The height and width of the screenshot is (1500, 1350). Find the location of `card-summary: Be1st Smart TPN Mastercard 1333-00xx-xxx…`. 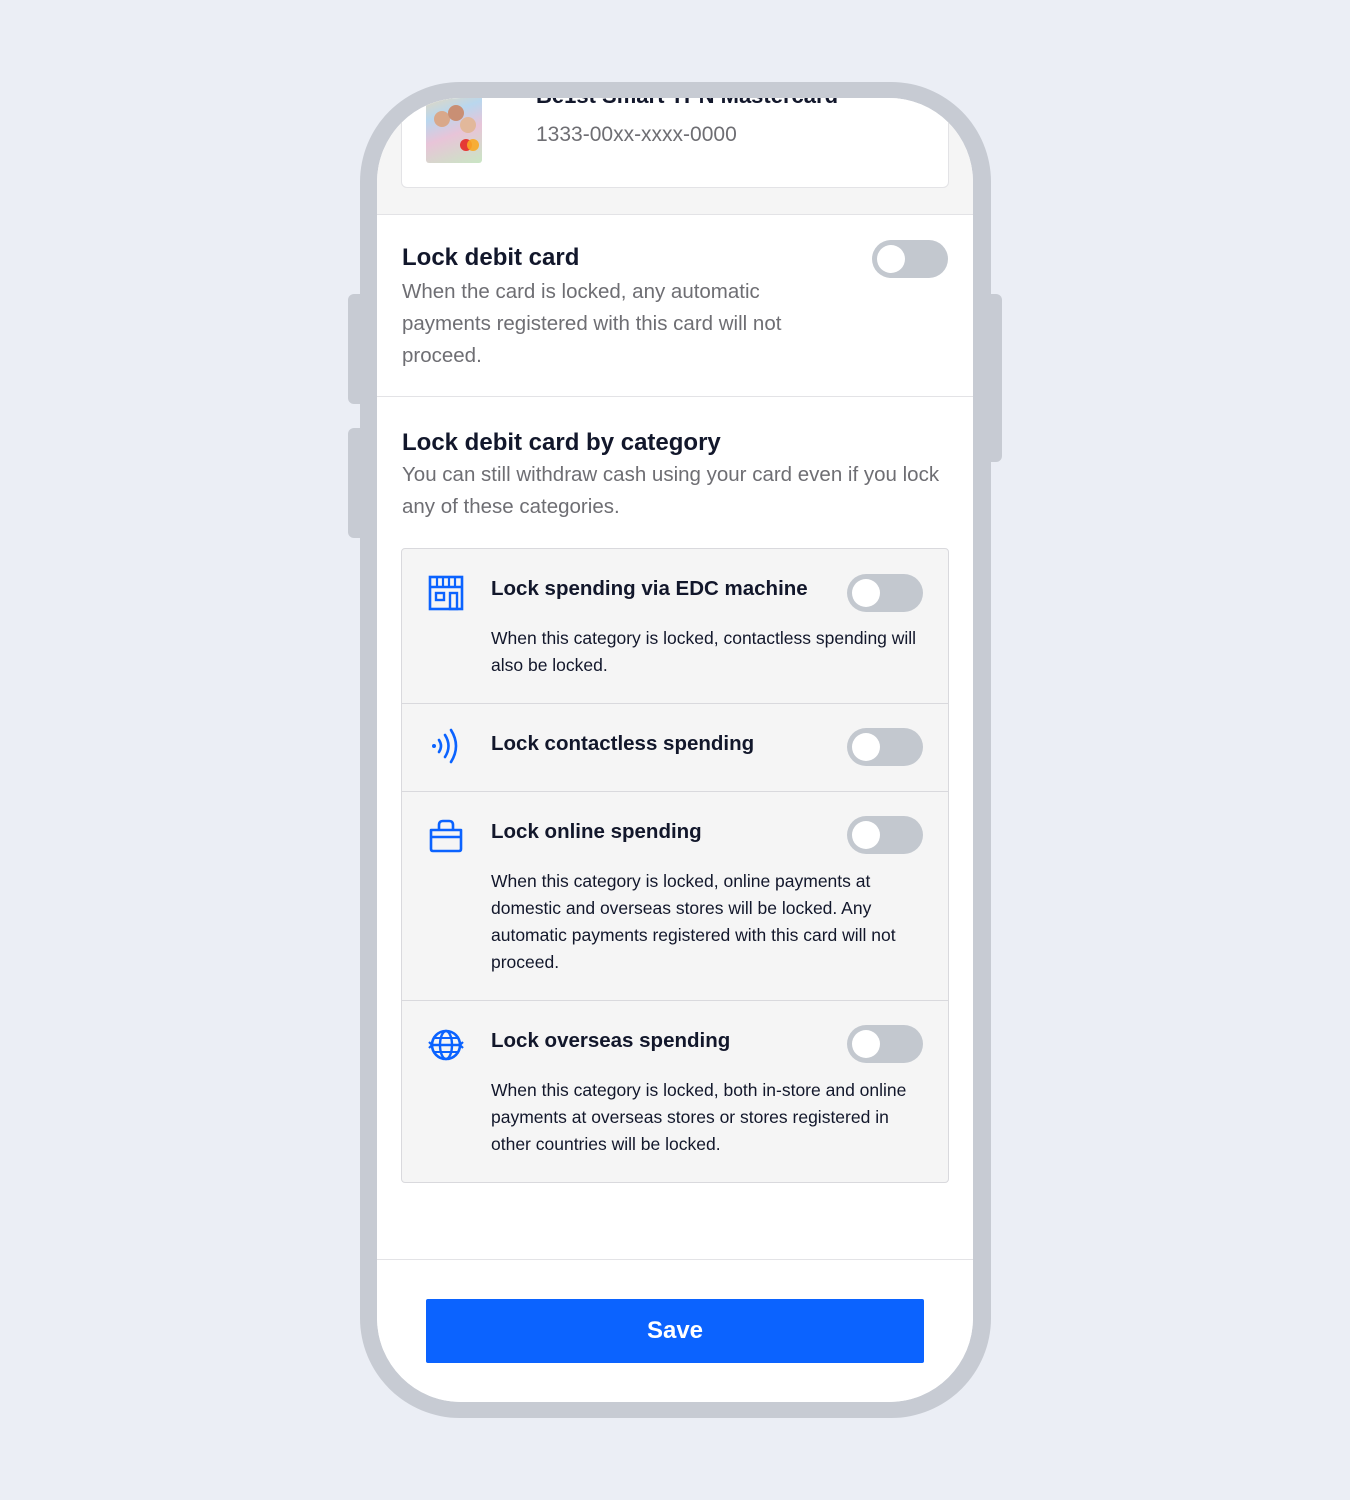

card-summary: Be1st Smart TPN Mastercard 1333-00xx-xxx… is located at coordinates (675, 143).